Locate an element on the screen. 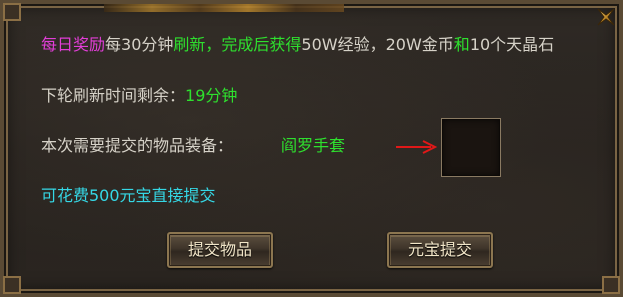 This screenshot has height=297, width=623. required-item-row: 本次需要提交的物品装备： is located at coordinates (137, 146).